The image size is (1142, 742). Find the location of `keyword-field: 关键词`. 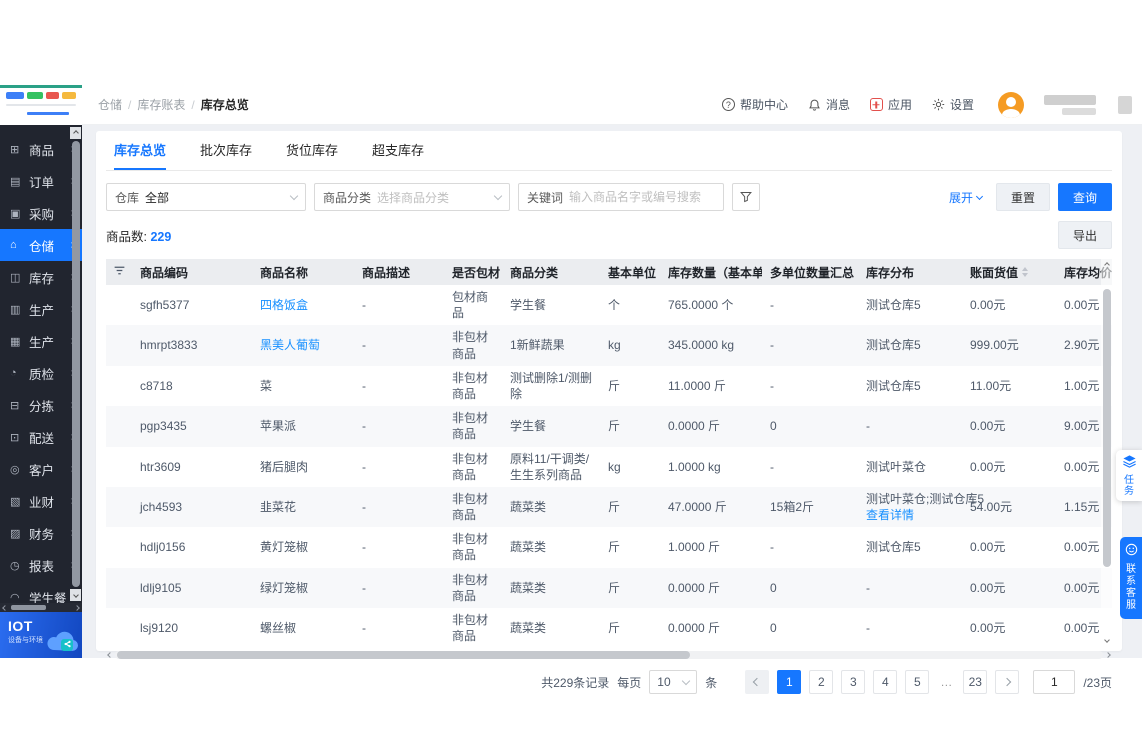

keyword-field: 关键词 is located at coordinates (621, 197).